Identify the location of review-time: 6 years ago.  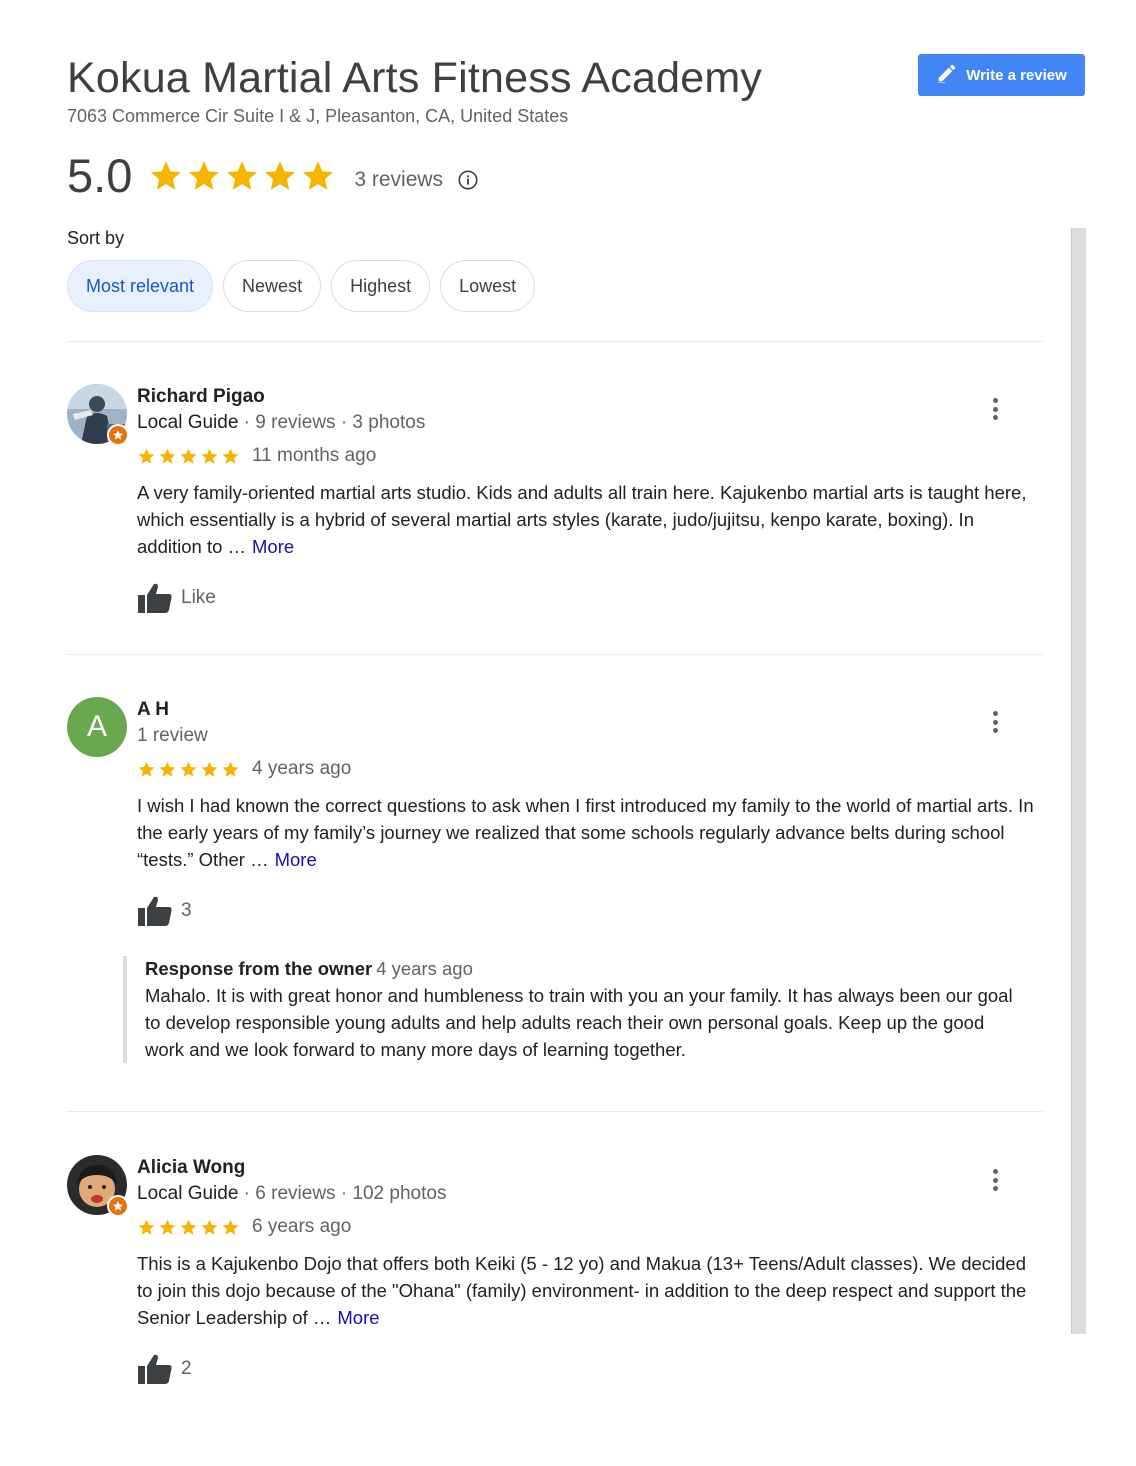
(302, 1226).